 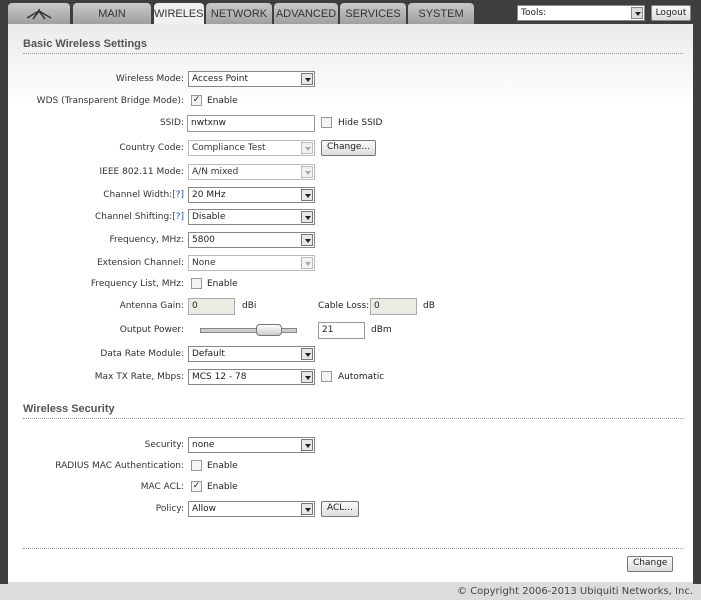 I want to click on row-radius: RADIUS MAC Authentication: Enable, so click(x=350, y=467).